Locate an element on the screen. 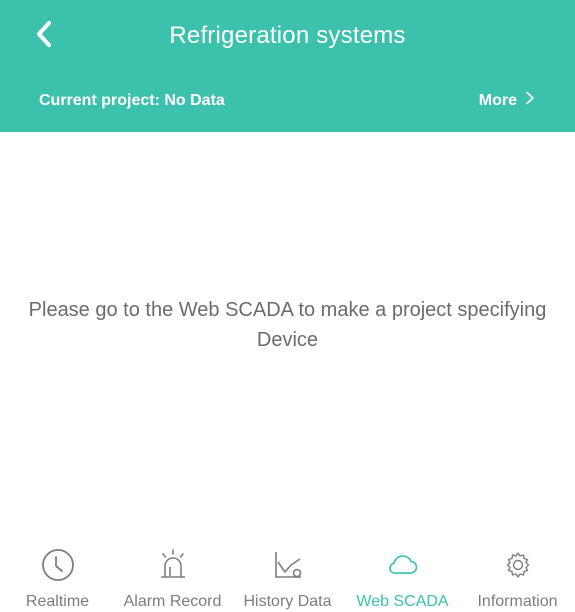 Image resolution: width=575 pixels, height=612 pixels. tab-label: Realtime is located at coordinates (57, 601).